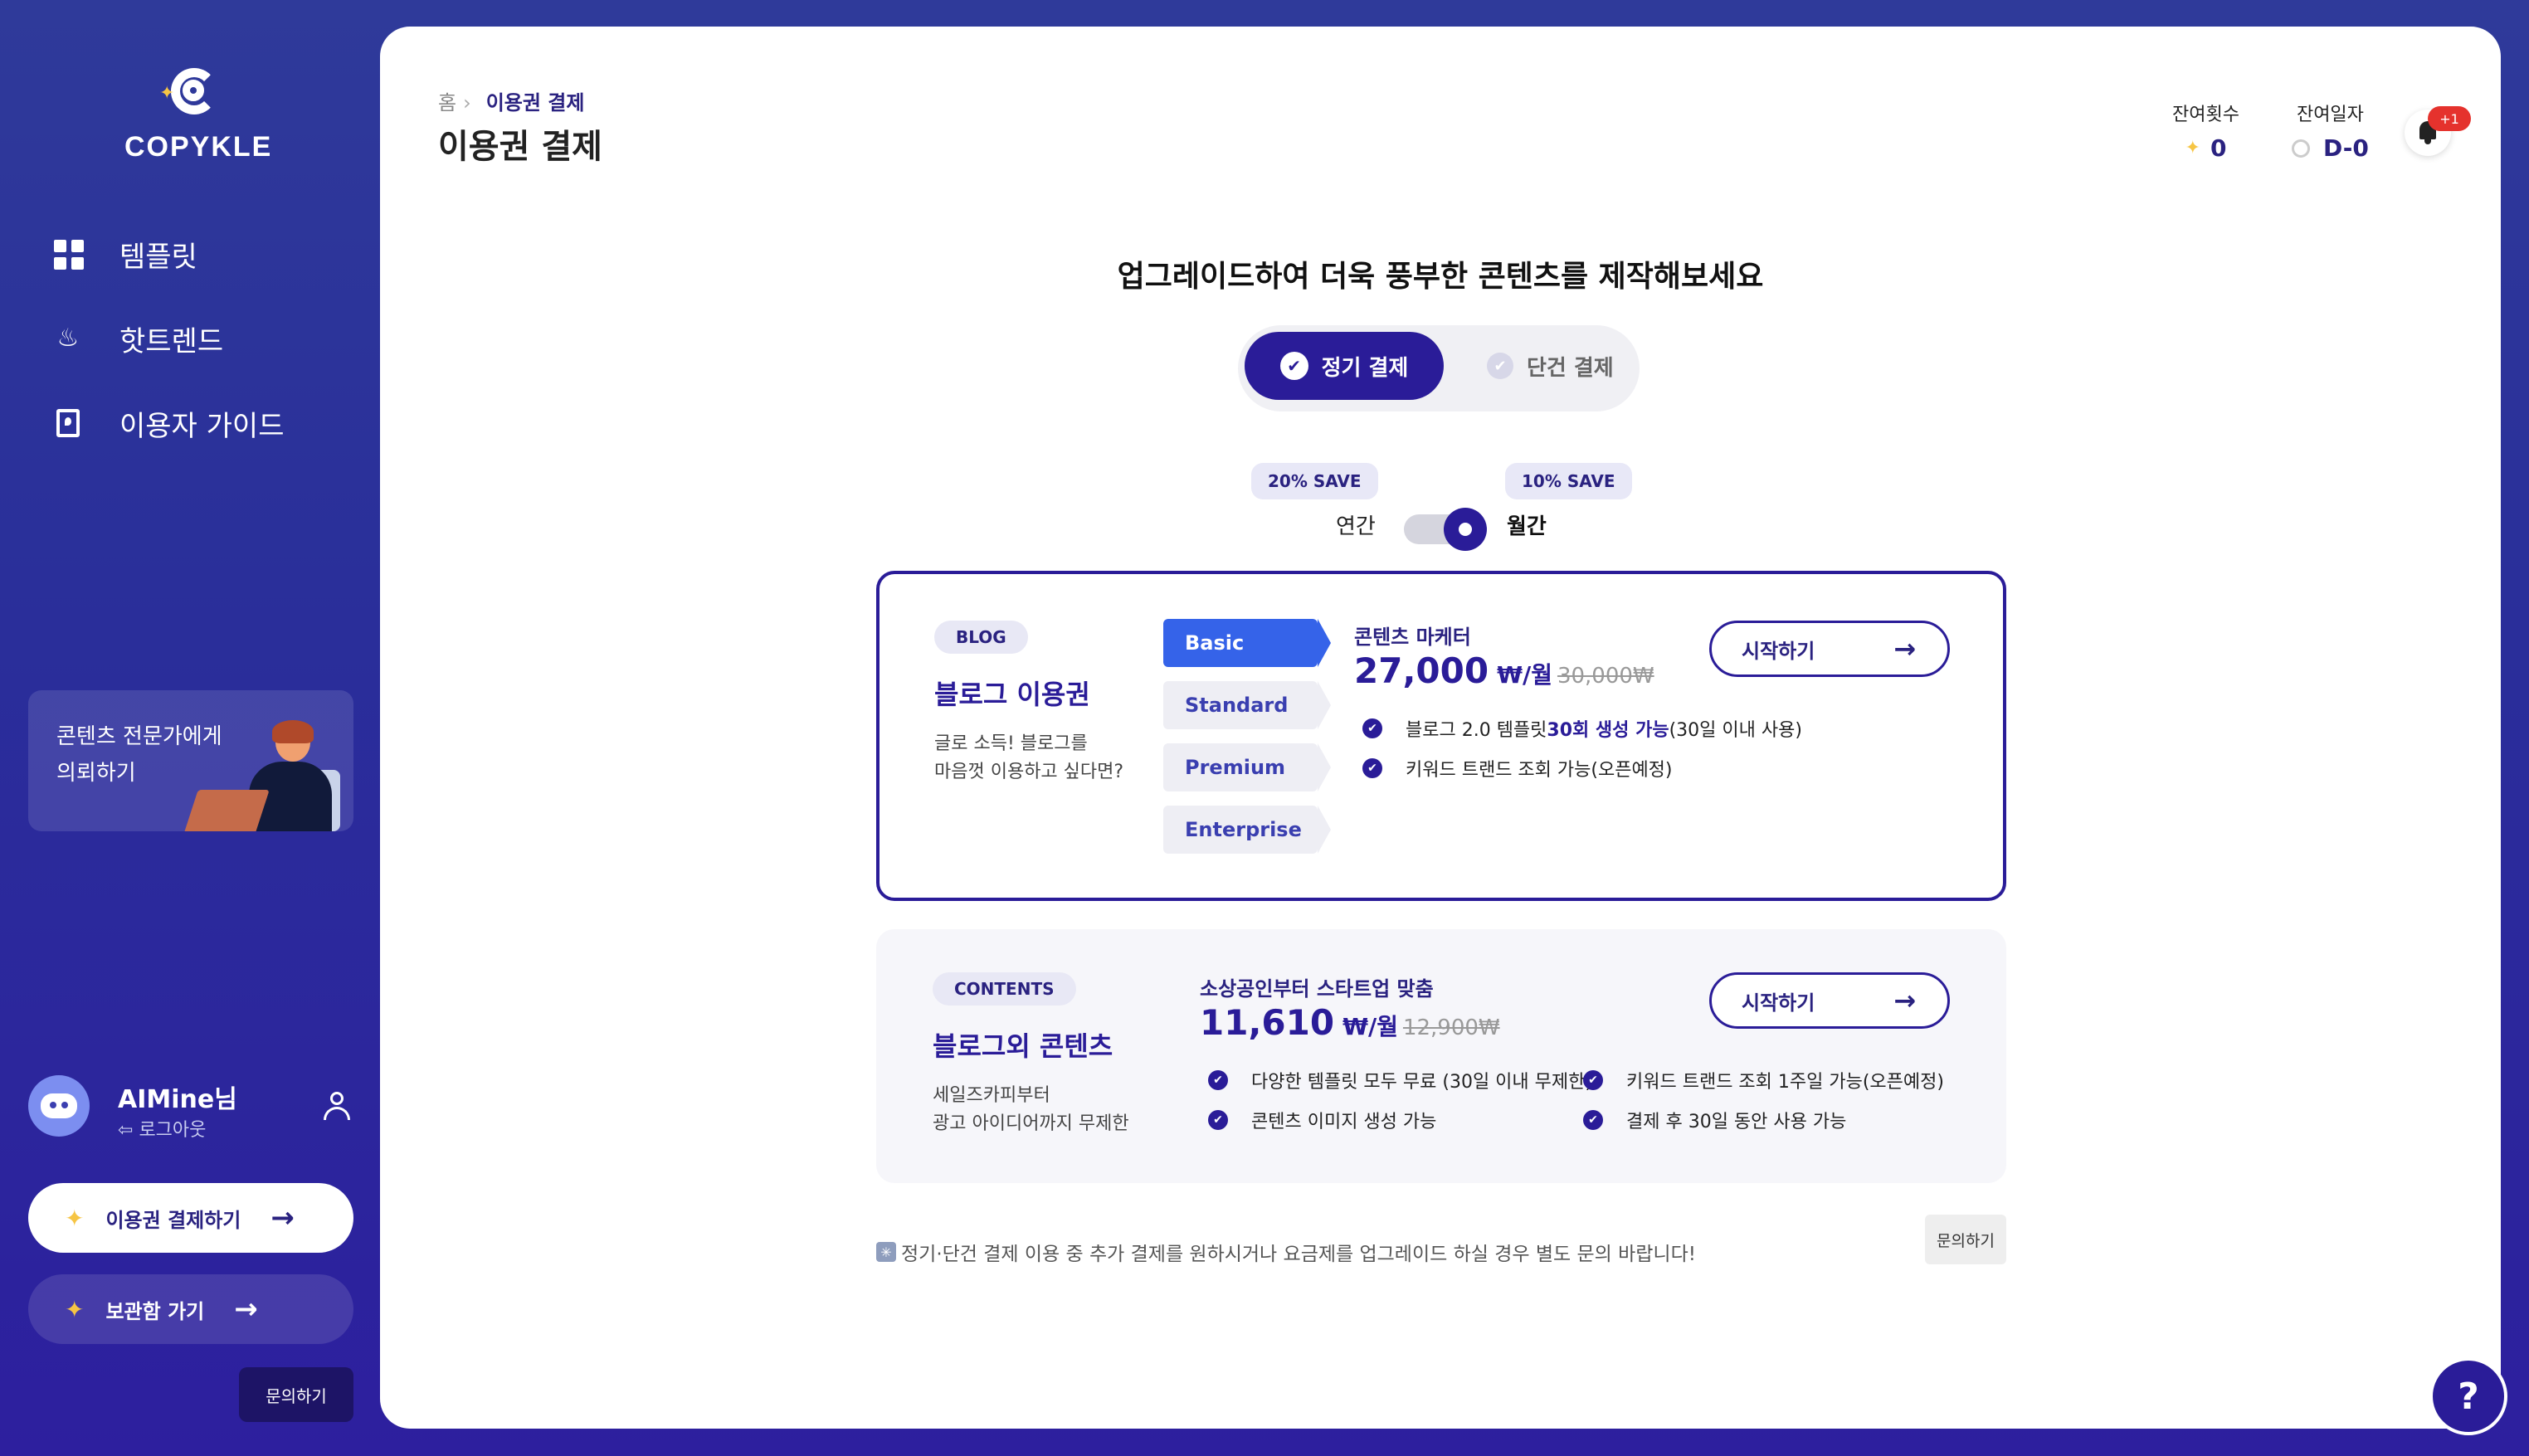 The image size is (2529, 1456). Describe the element at coordinates (467, 102) in the screenshot. I see `chevron-right-icon: ›` at that location.